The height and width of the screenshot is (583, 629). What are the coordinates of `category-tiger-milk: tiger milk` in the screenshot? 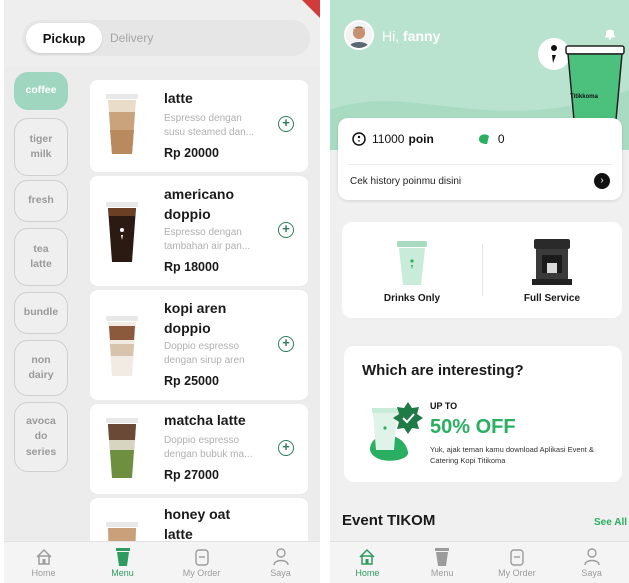 It's located at (41, 147).